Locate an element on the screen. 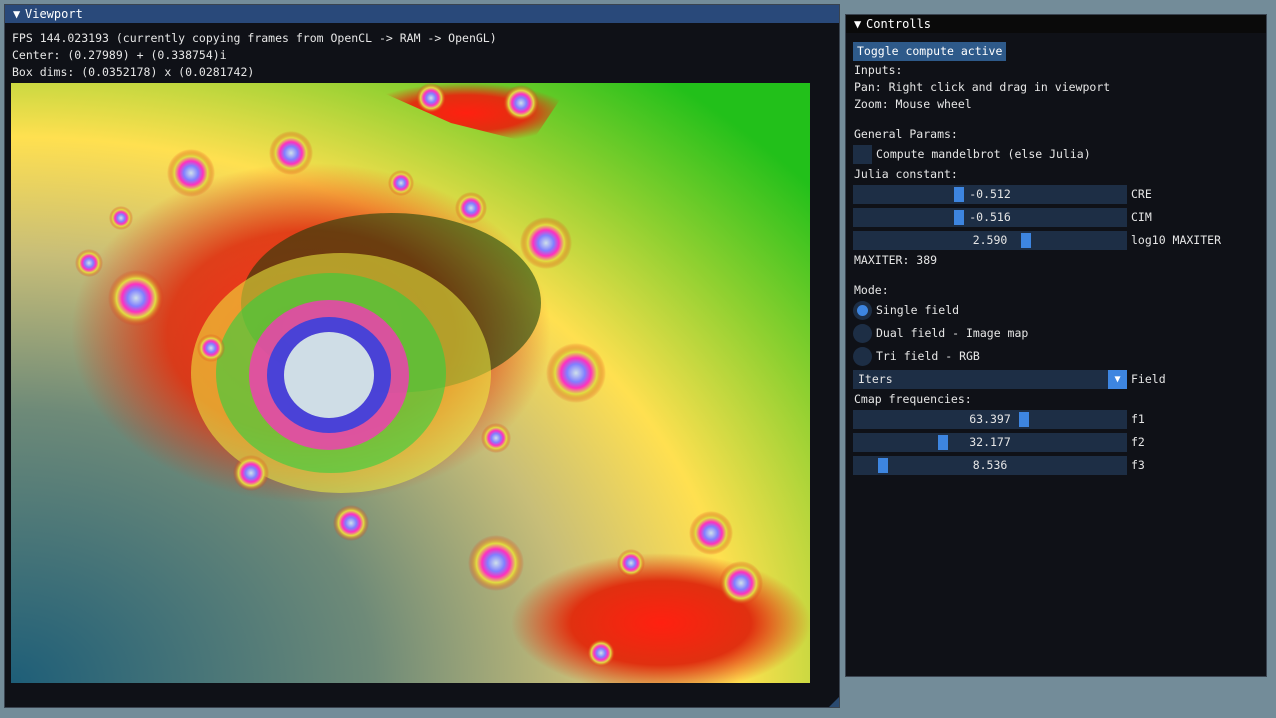  cim-value: -0.516 is located at coordinates (990, 217).